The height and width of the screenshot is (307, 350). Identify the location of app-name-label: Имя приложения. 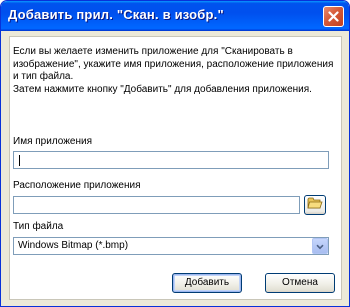
(52, 141).